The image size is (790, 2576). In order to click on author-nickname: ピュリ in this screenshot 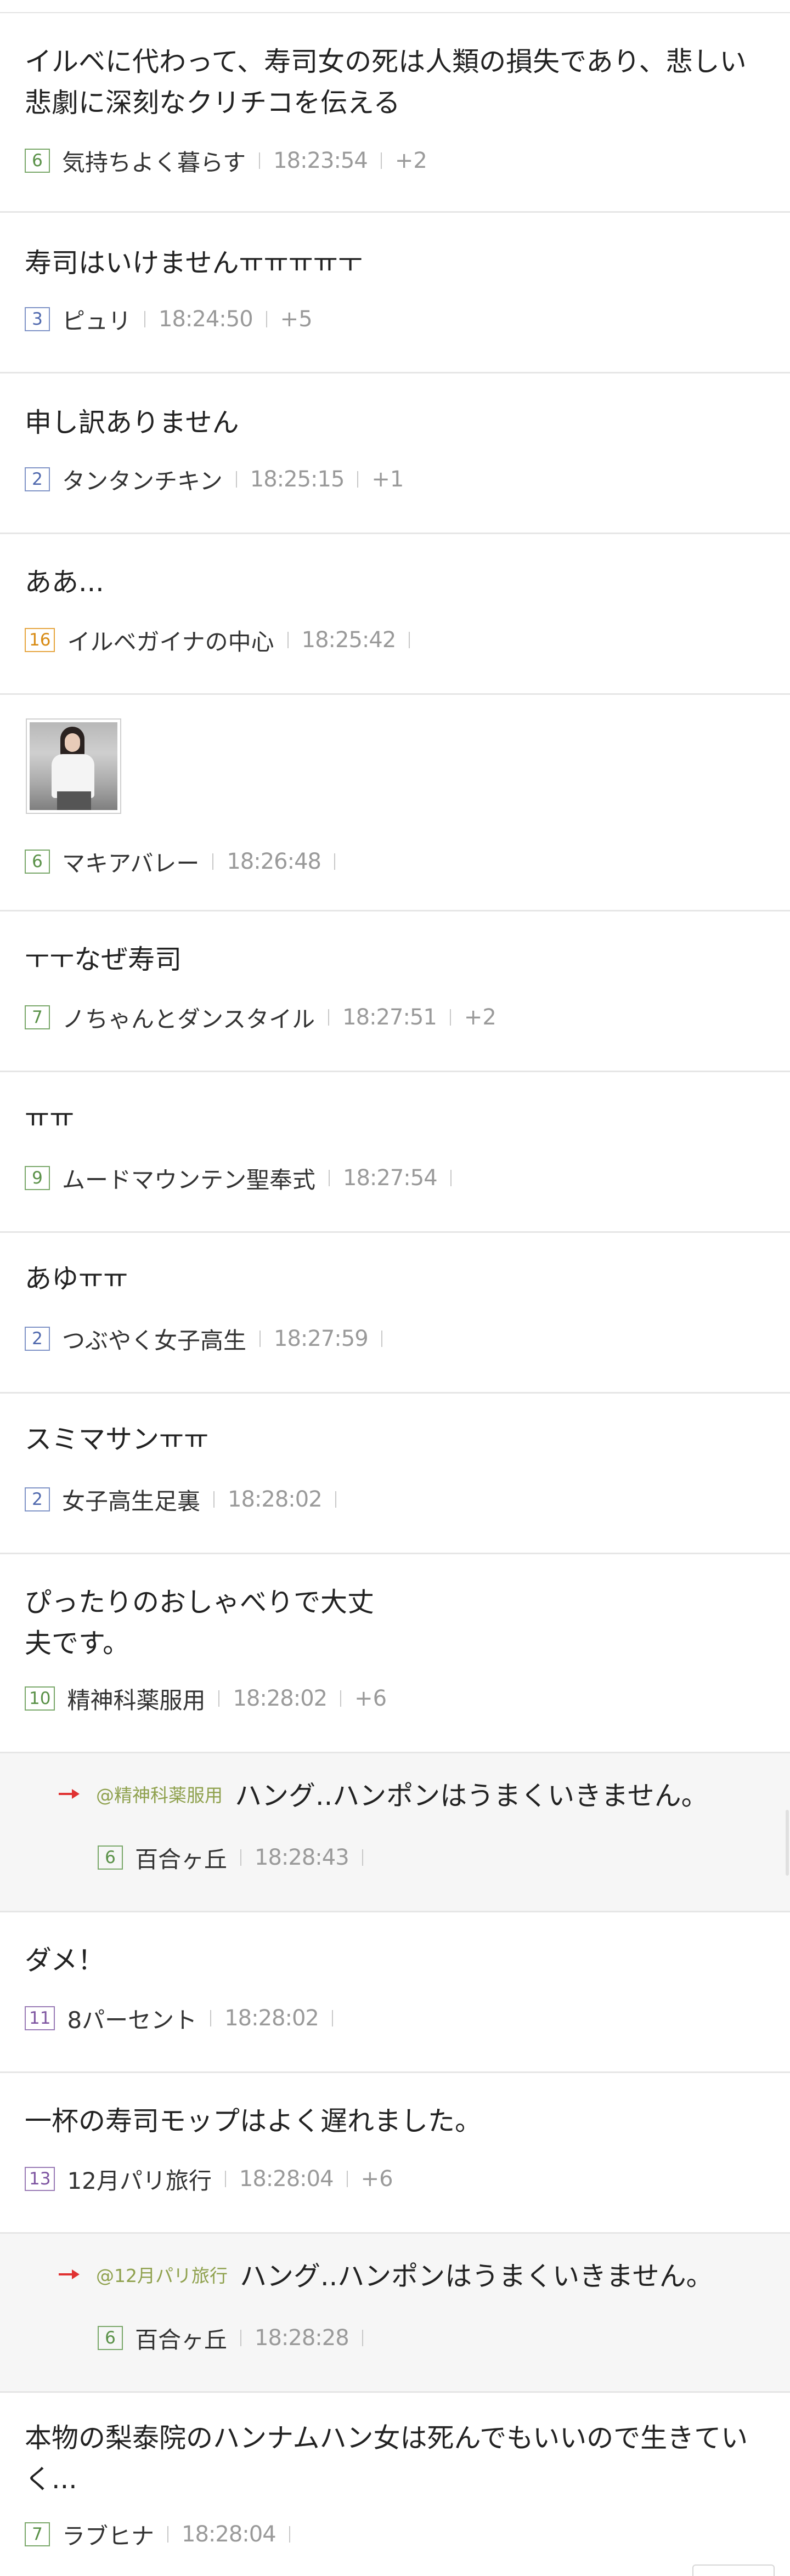, I will do `click(96, 319)`.